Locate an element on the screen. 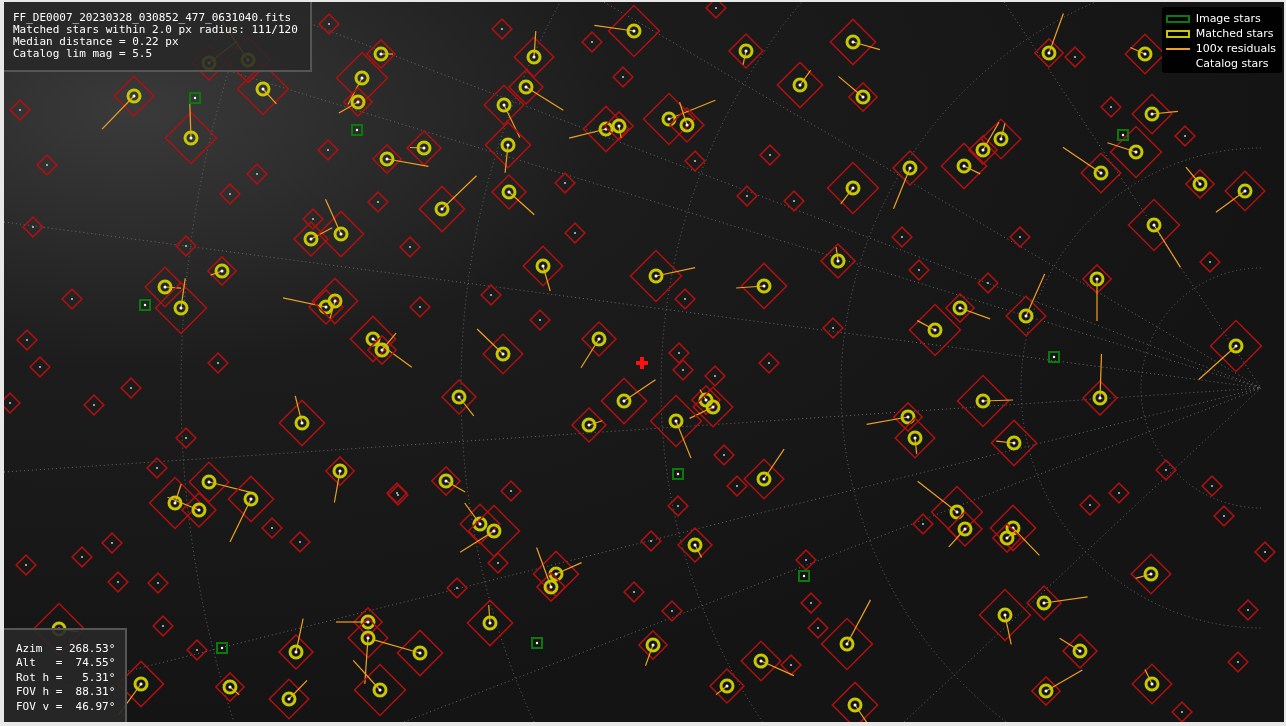 The image size is (1286, 726). info-text: Catalog lim mag = 5.5 is located at coordinates (83, 54).